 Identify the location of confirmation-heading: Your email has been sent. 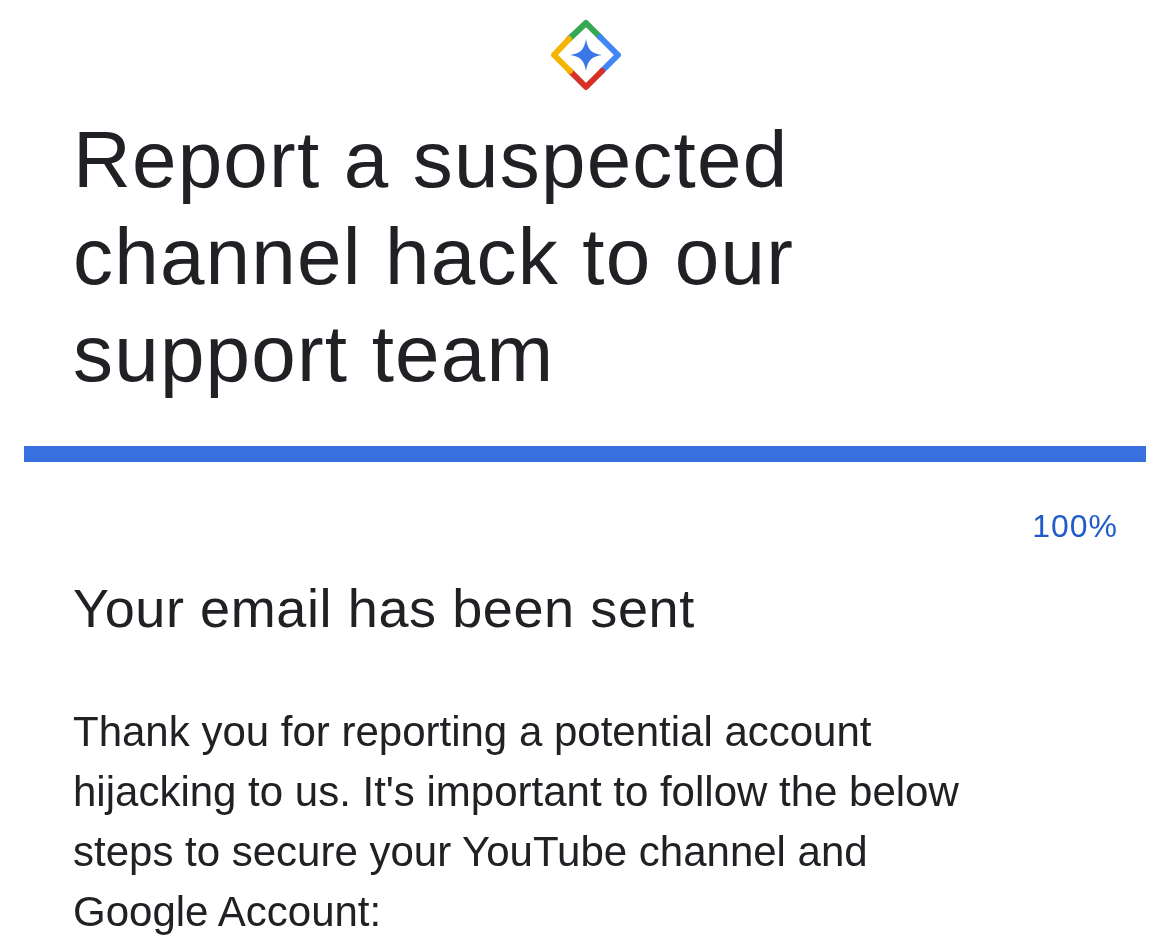
(384, 608).